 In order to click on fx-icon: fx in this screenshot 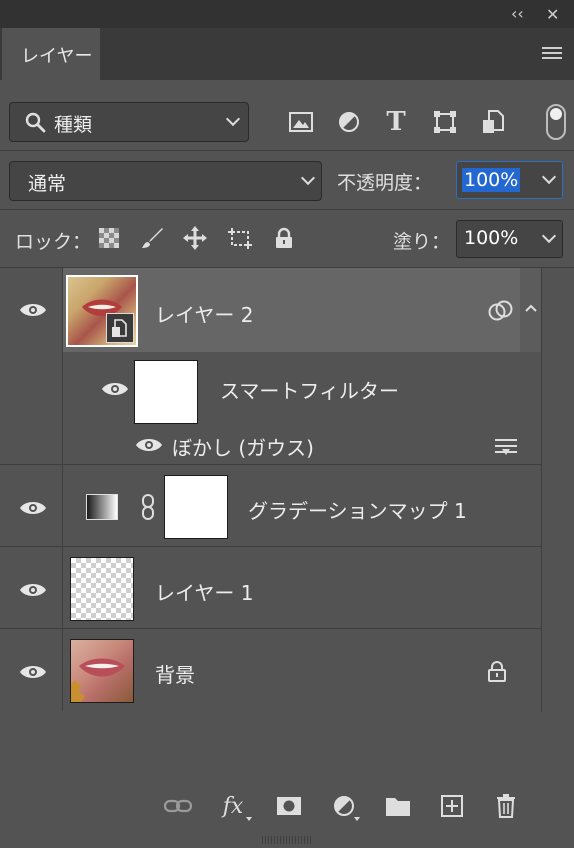, I will do `click(235, 807)`.